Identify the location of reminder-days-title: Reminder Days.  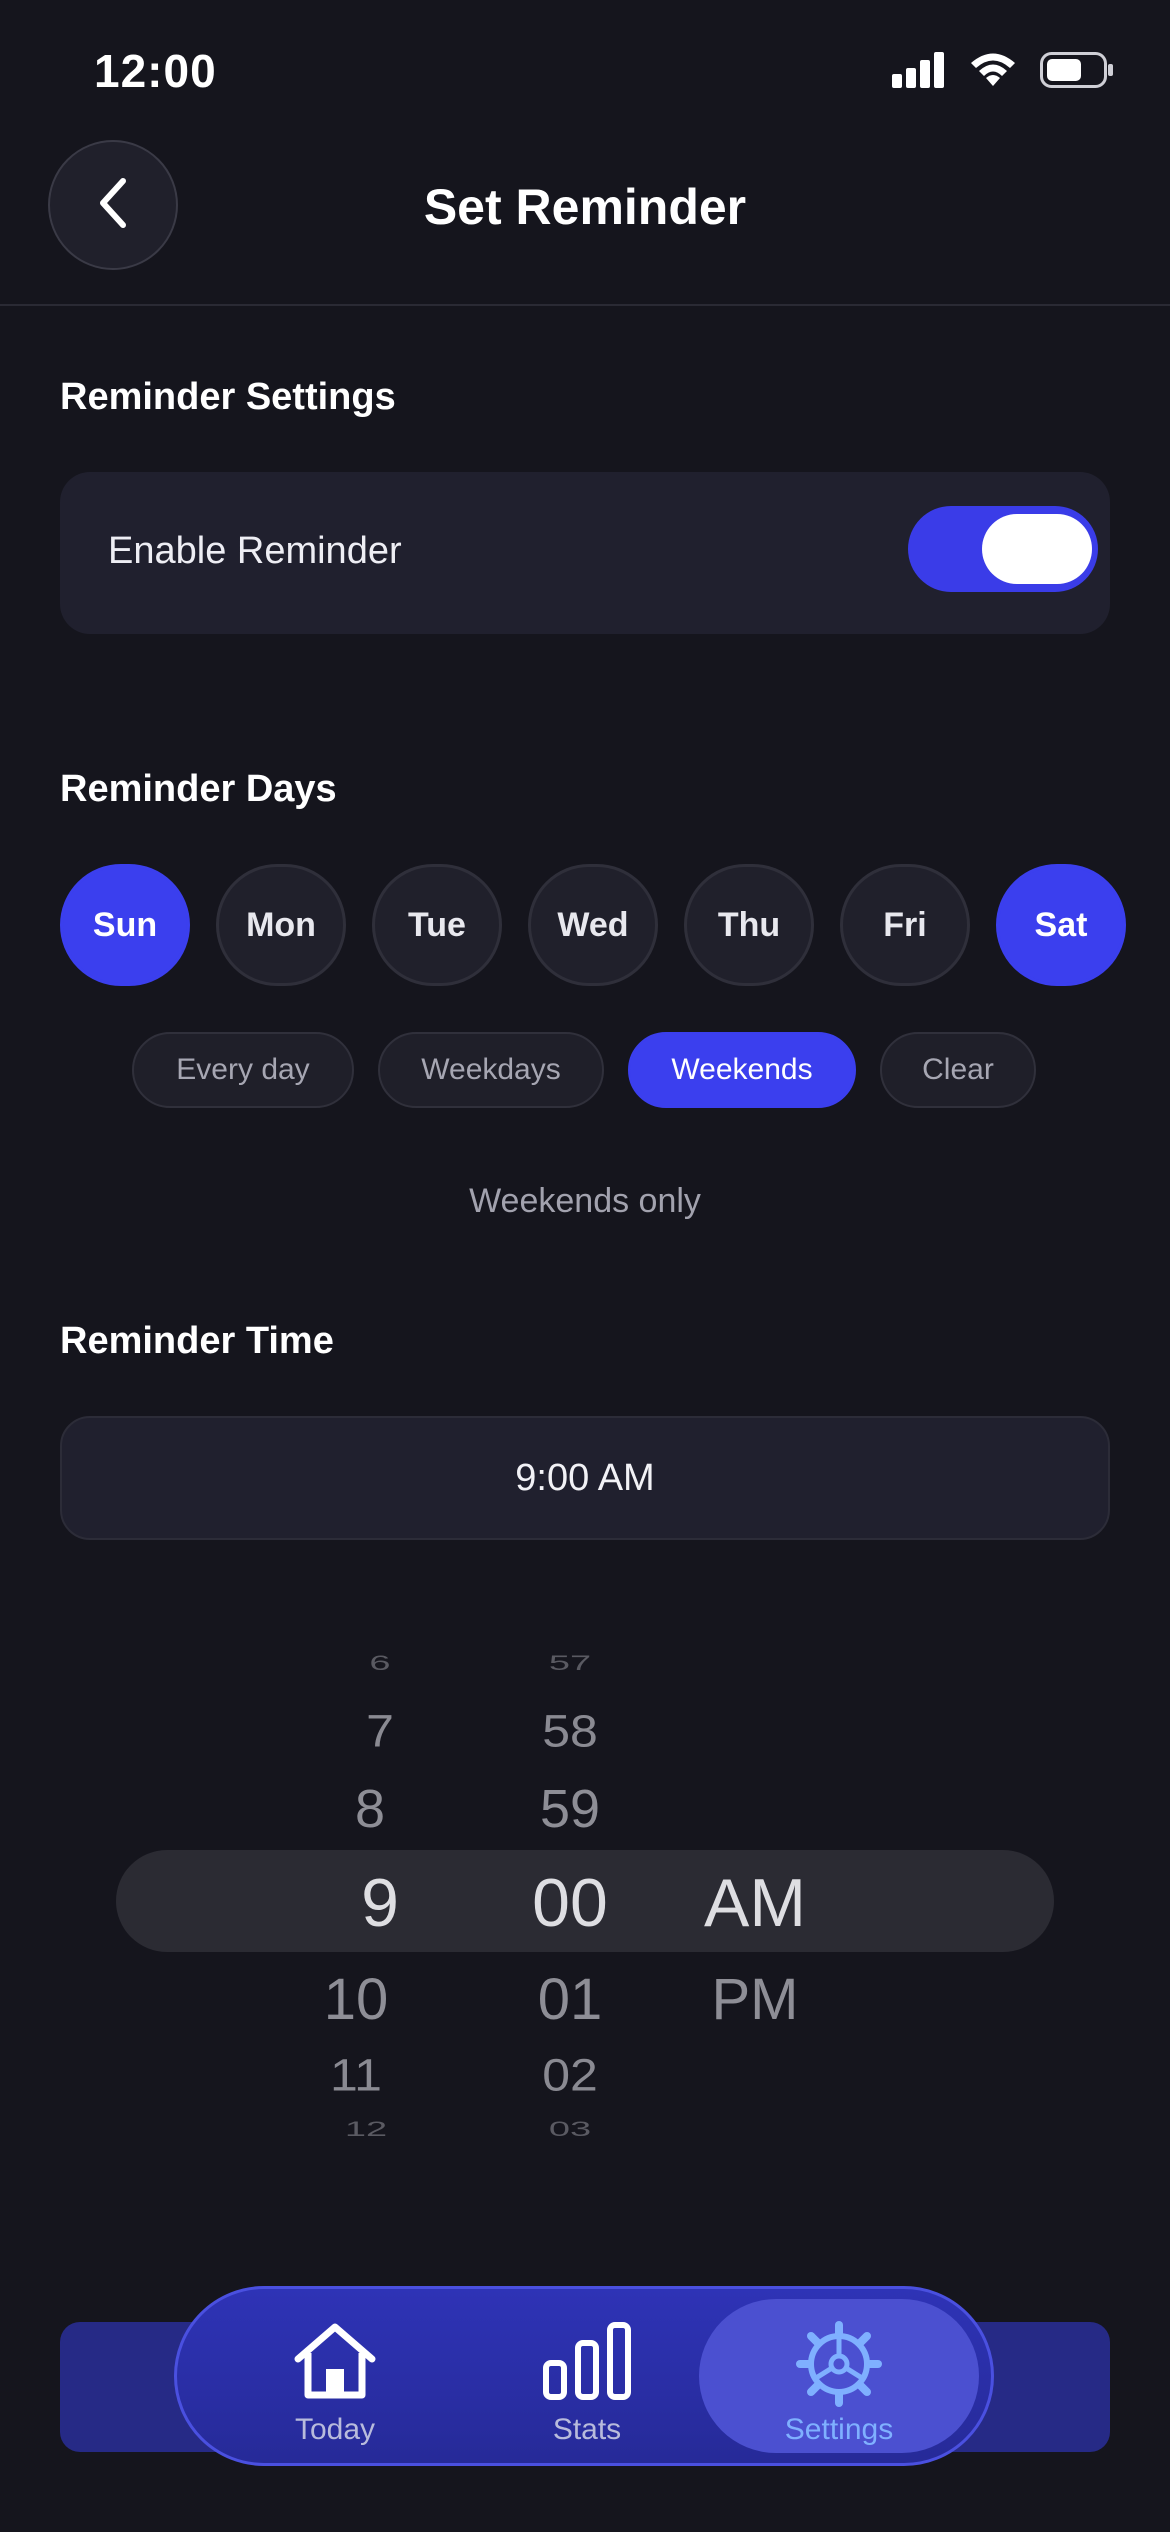
(198, 789).